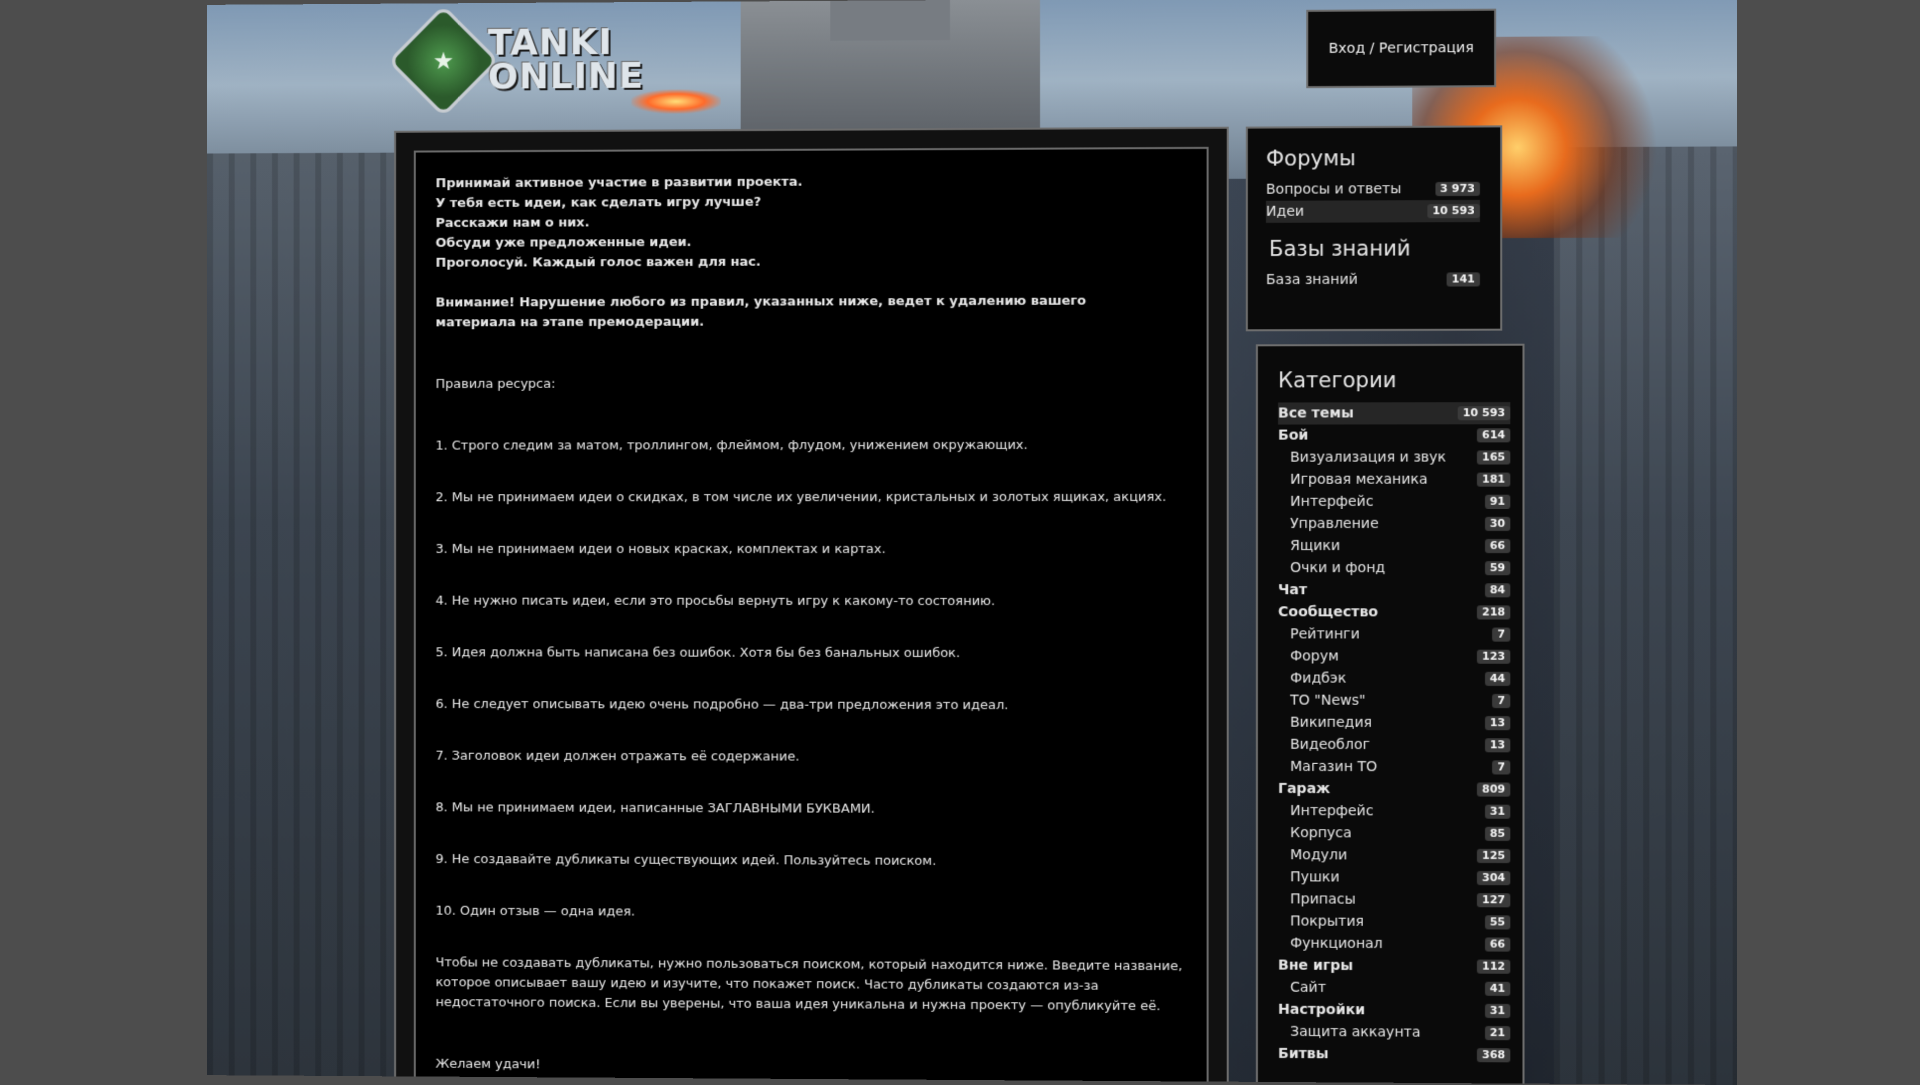  Describe the element at coordinates (1497, 1033) in the screenshot. I see `category-item-count: 21` at that location.